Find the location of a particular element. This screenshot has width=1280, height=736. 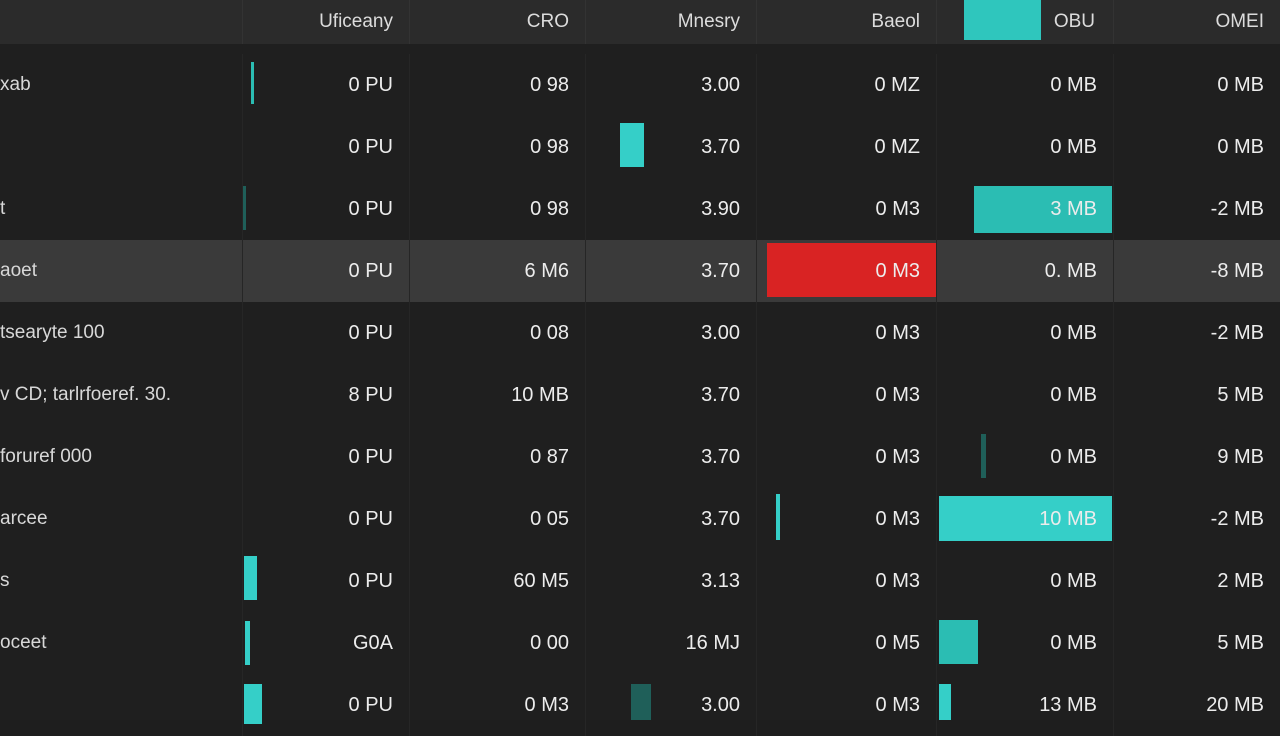

process-name: xab is located at coordinates (15, 84).